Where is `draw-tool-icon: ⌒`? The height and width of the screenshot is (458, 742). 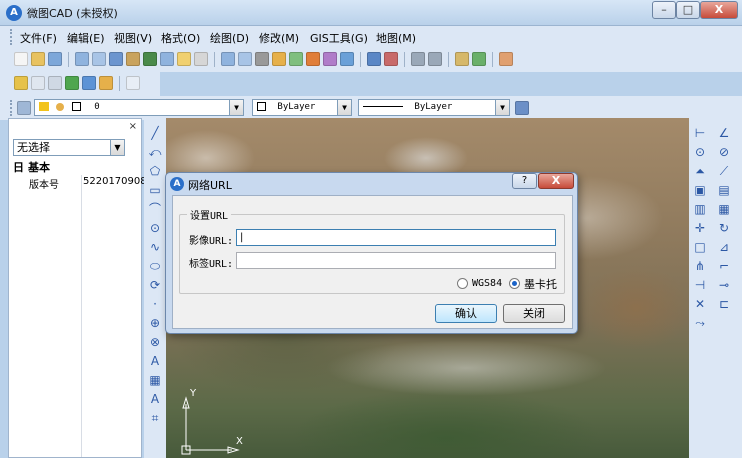 draw-tool-icon: ⌒ is located at coordinates (155, 209).